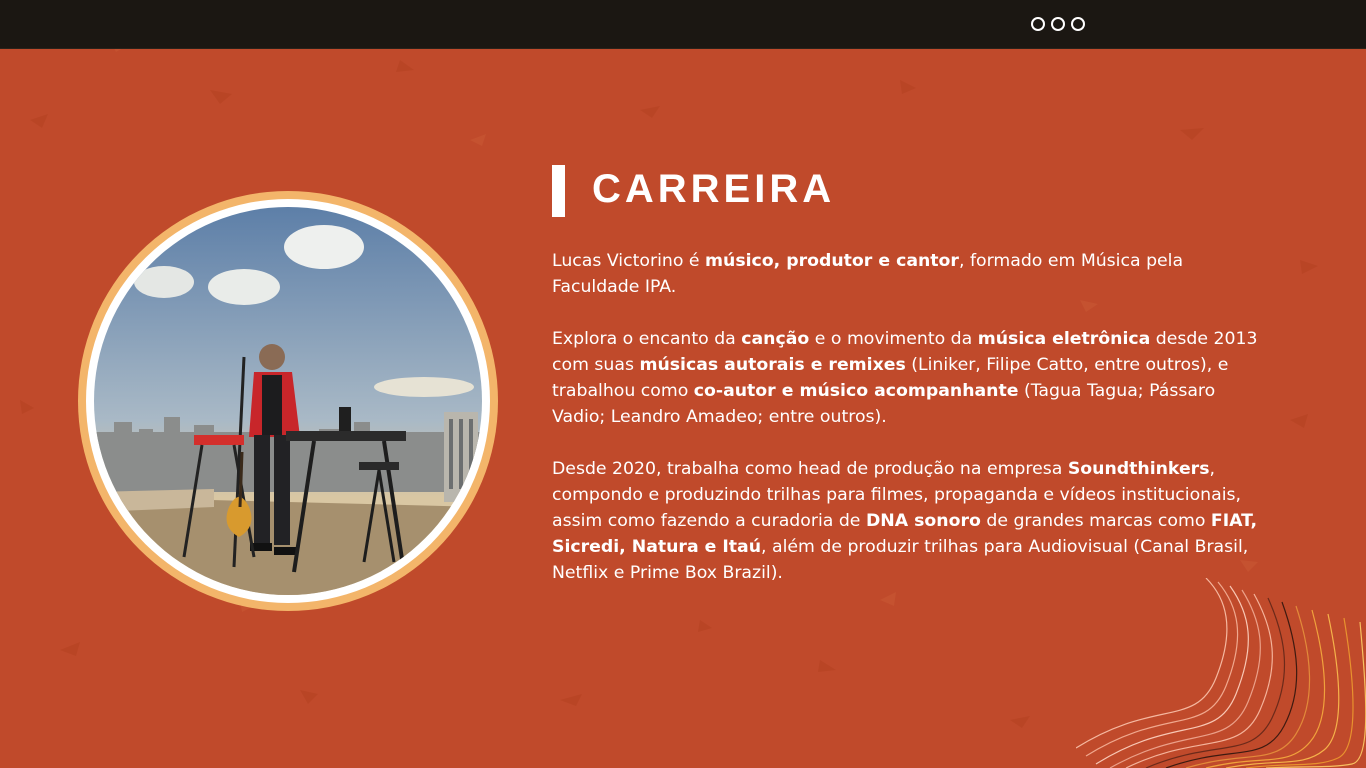 This screenshot has width=1366, height=768. I want to click on bold-segment: Soundthinkers, so click(1138, 469).